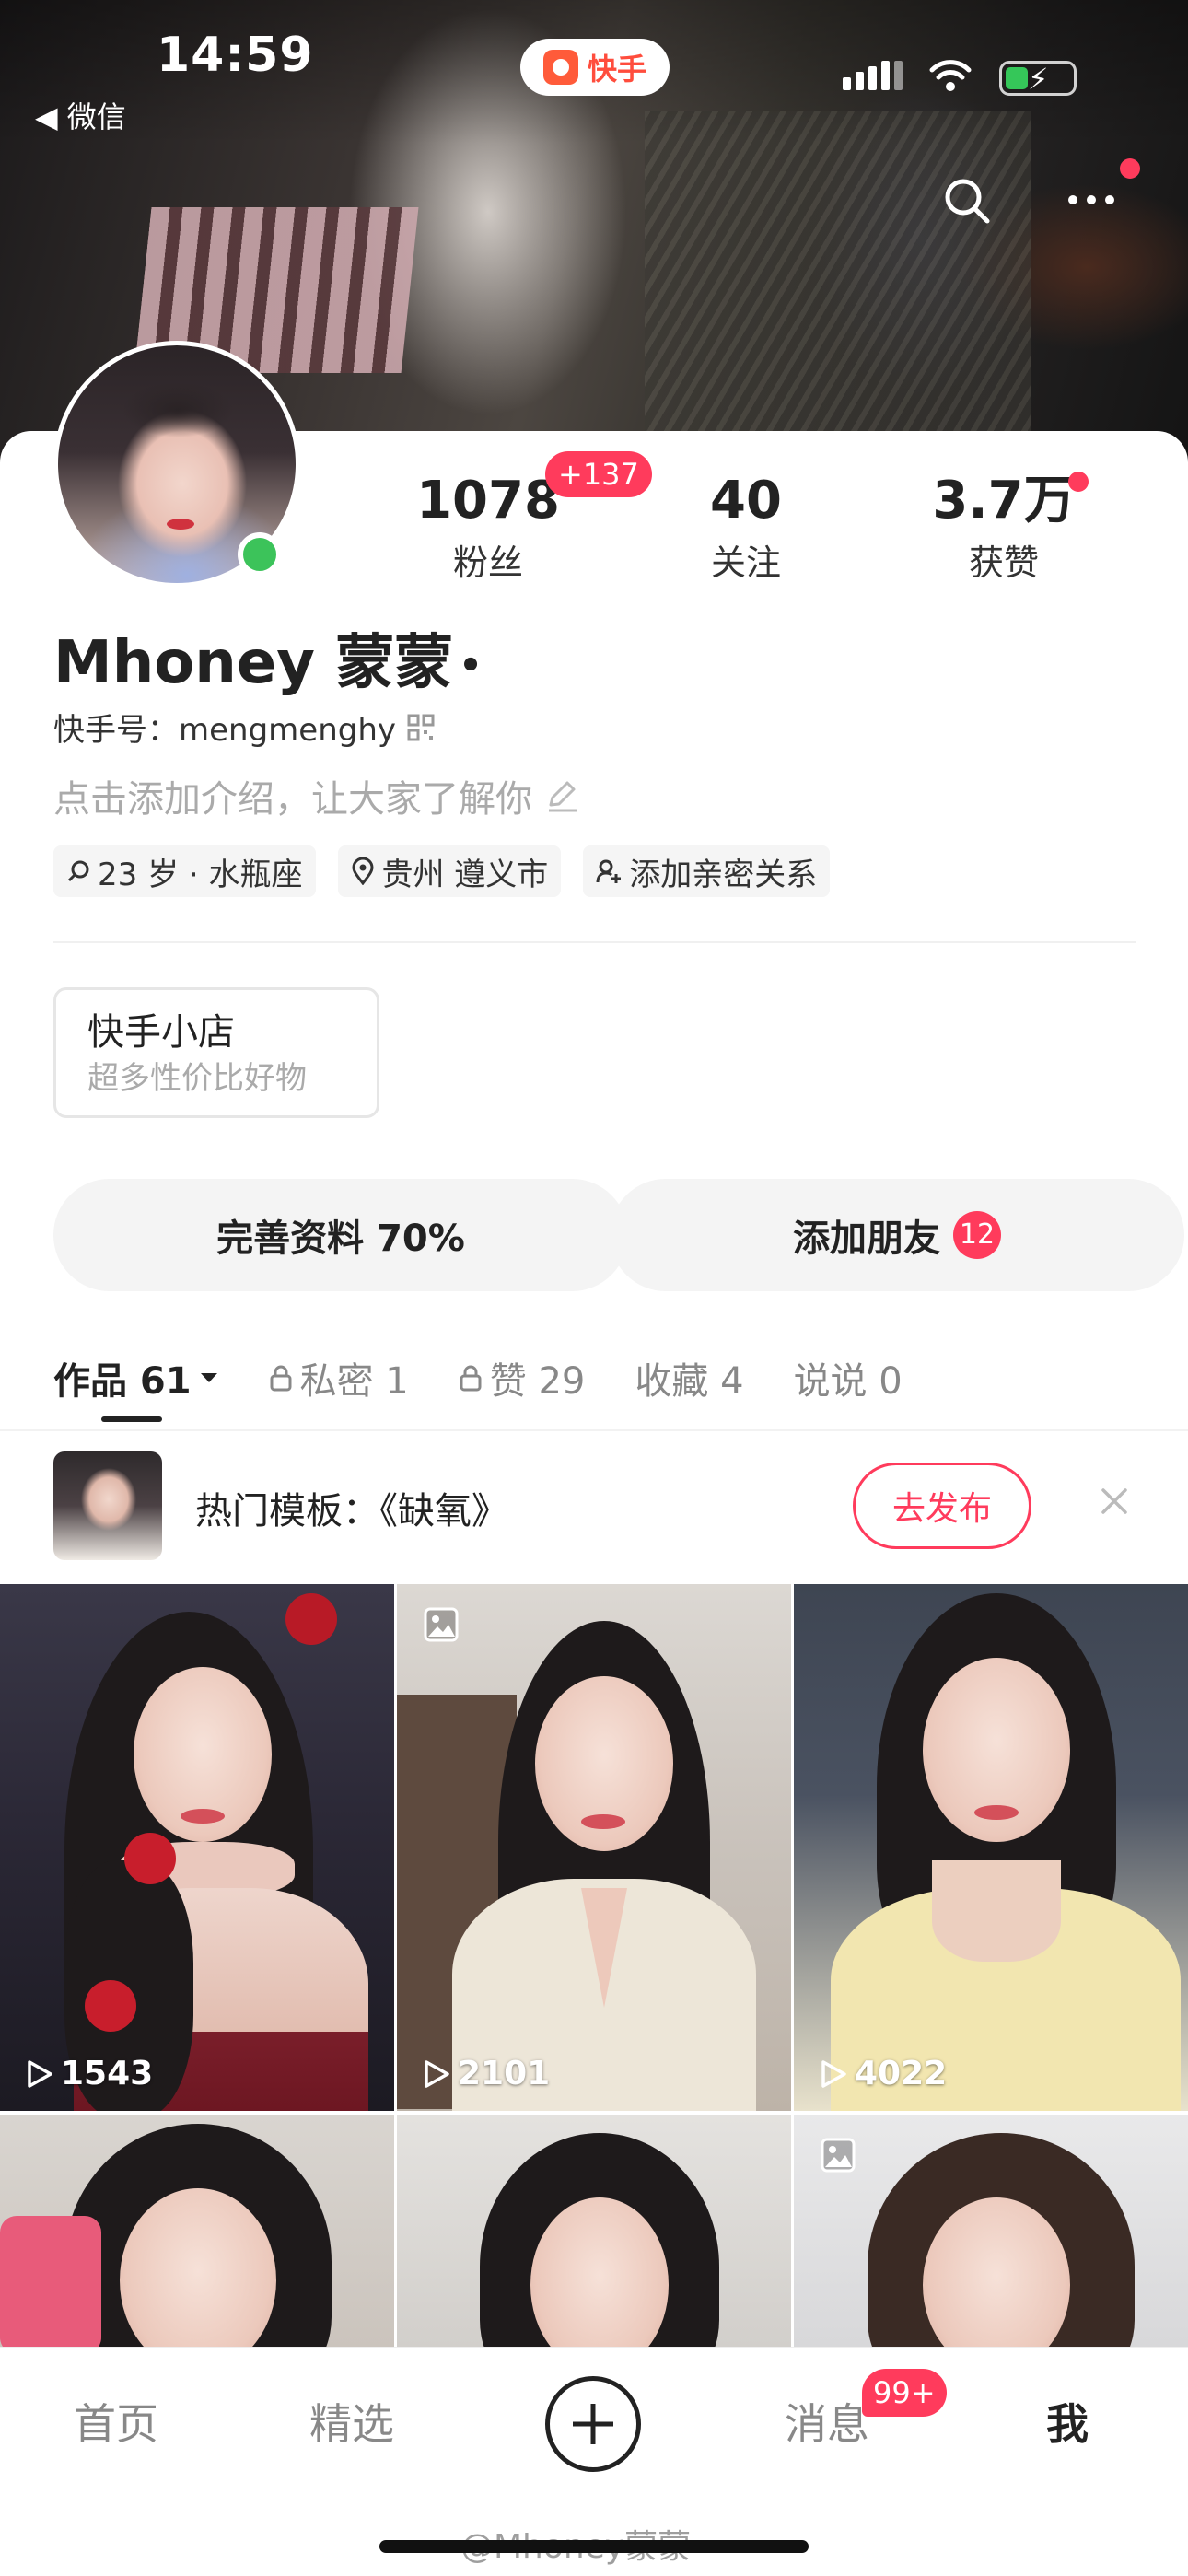  What do you see at coordinates (80, 115) in the screenshot?
I see `back-to-wechat-link: ◀ 微信` at bounding box center [80, 115].